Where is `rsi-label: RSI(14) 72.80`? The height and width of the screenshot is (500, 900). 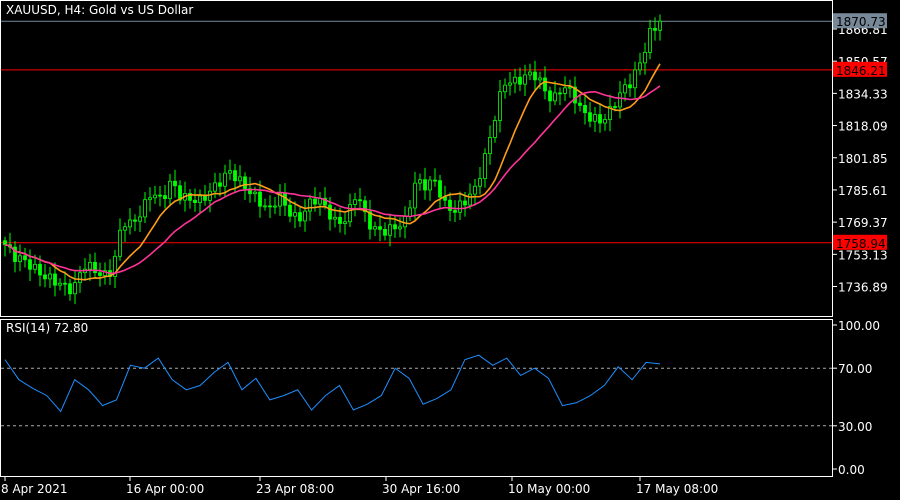 rsi-label: RSI(14) 72.80 is located at coordinates (47, 328).